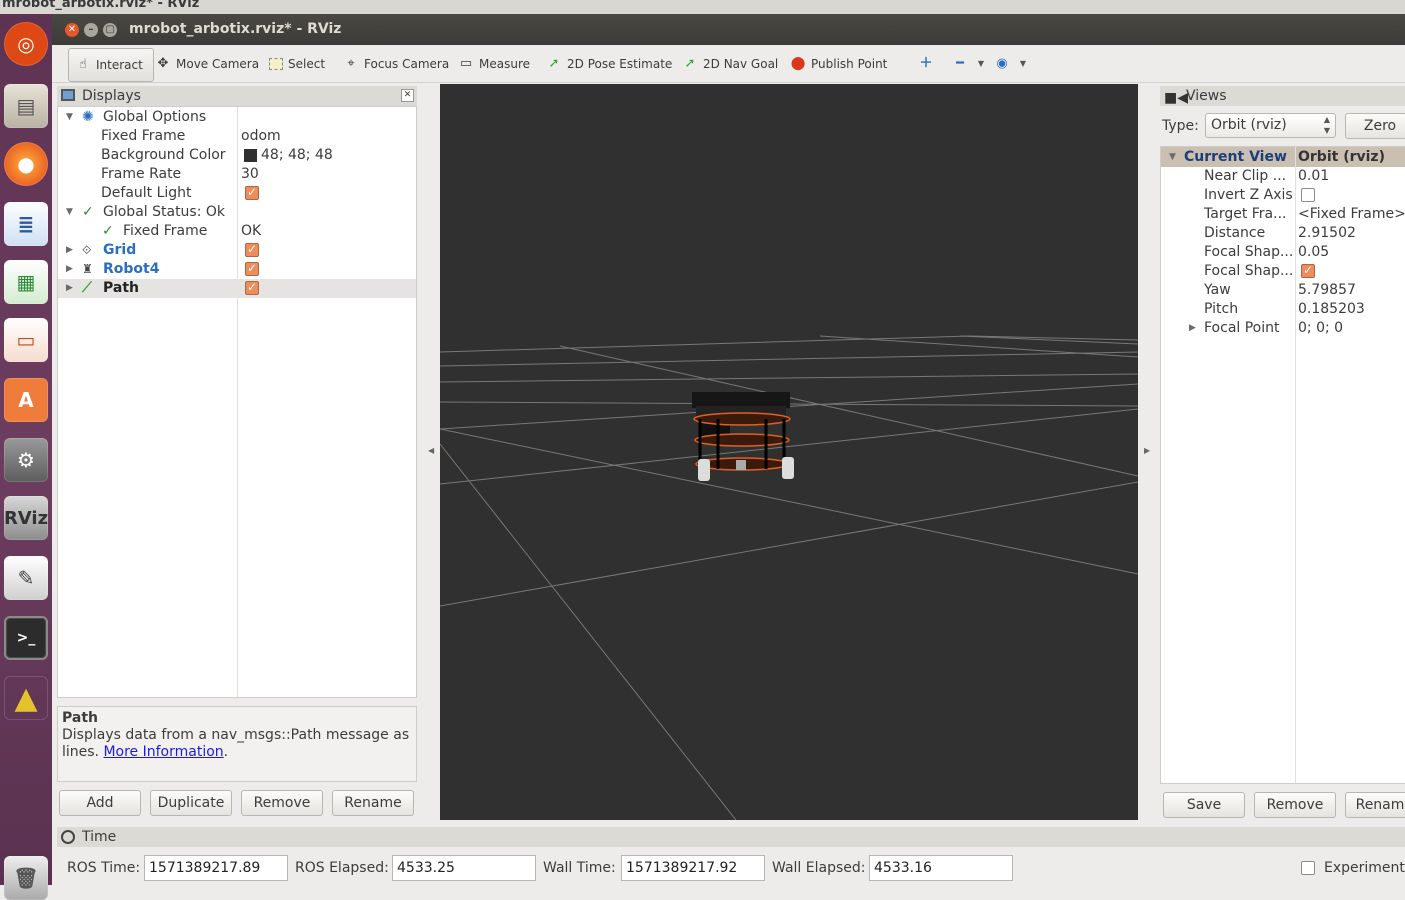  I want to click on more-information-link: More Information, so click(163, 752).